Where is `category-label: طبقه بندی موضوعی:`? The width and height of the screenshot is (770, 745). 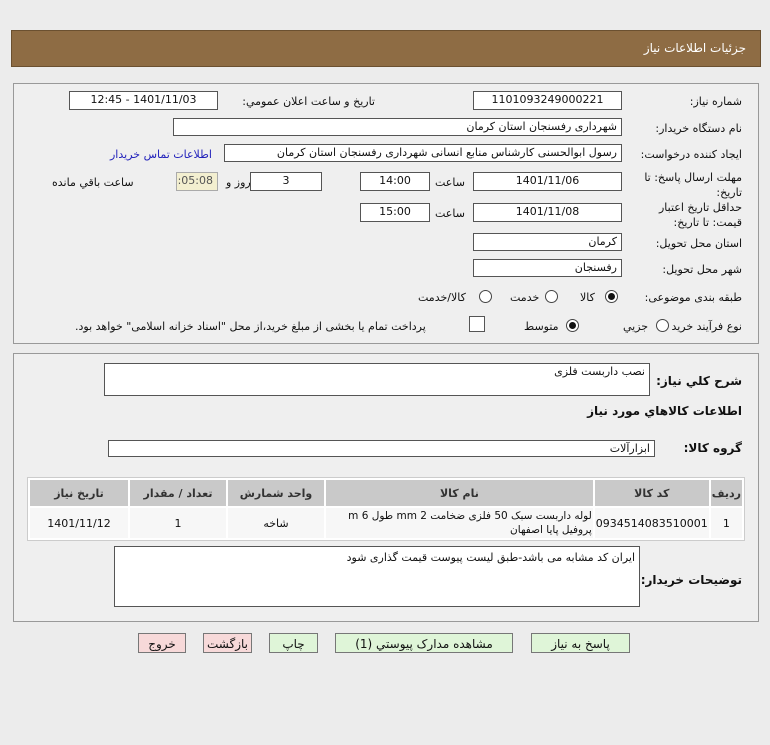
category-label: طبقه بندی موضوعی: is located at coordinates (693, 297).